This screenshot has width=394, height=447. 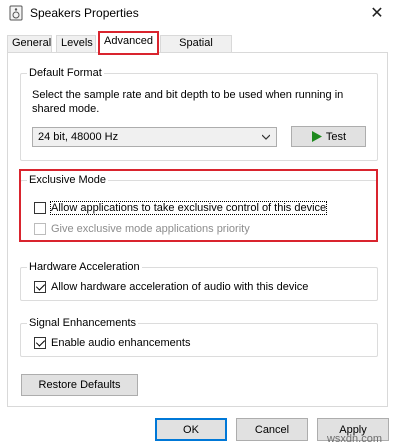 What do you see at coordinates (40, 343) in the screenshot?
I see `audio-enhancements-checkbox` at bounding box center [40, 343].